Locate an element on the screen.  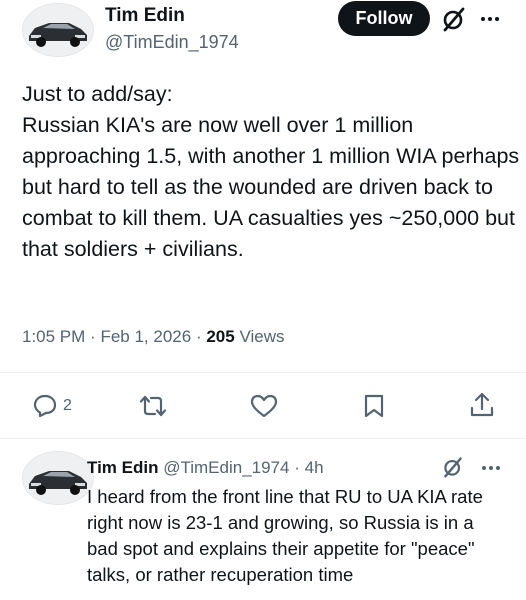
follow-button: Follow is located at coordinates (384, 18).